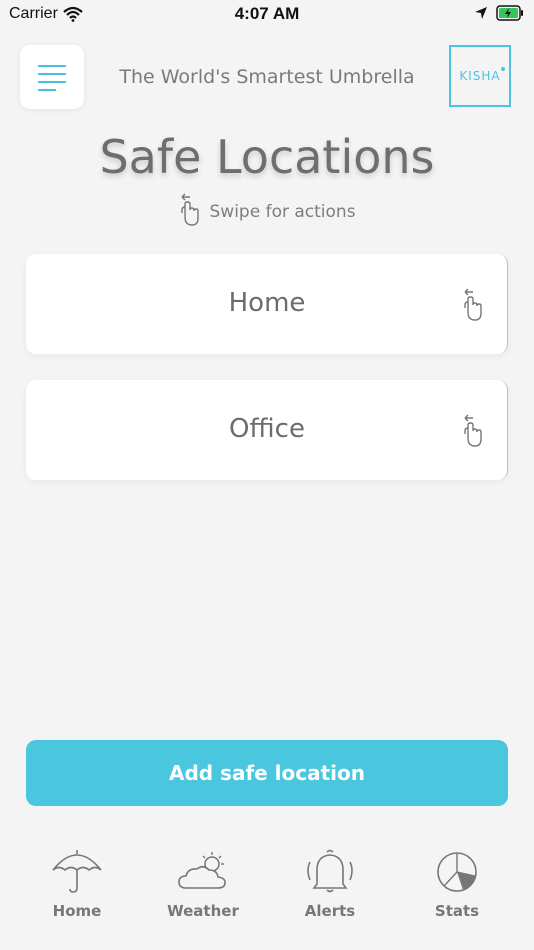  I want to click on clock: 4:07 AM, so click(267, 13).